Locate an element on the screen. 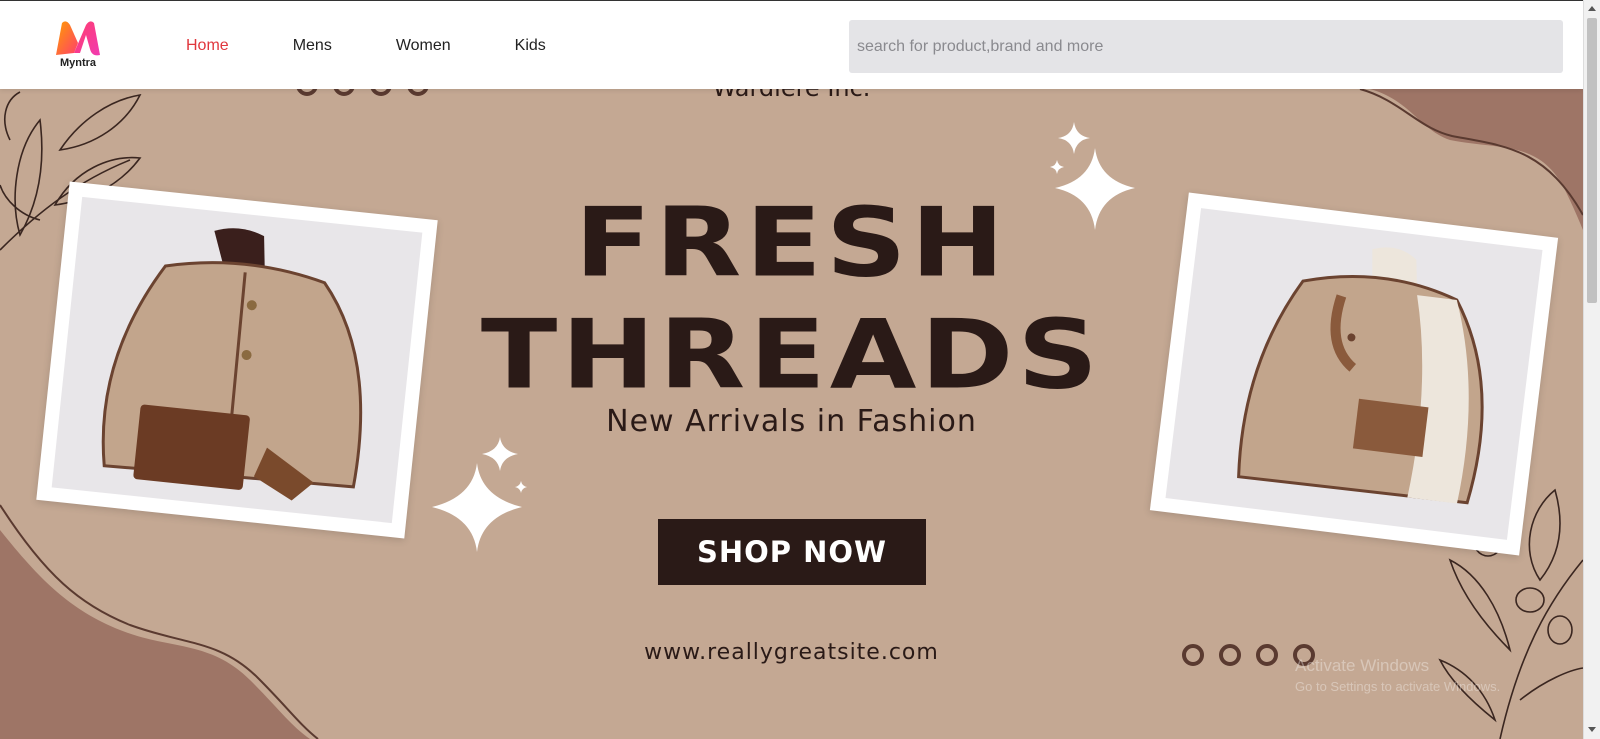  top-navbar: Myntra Home Mens Women Kids is located at coordinates (791, 44).